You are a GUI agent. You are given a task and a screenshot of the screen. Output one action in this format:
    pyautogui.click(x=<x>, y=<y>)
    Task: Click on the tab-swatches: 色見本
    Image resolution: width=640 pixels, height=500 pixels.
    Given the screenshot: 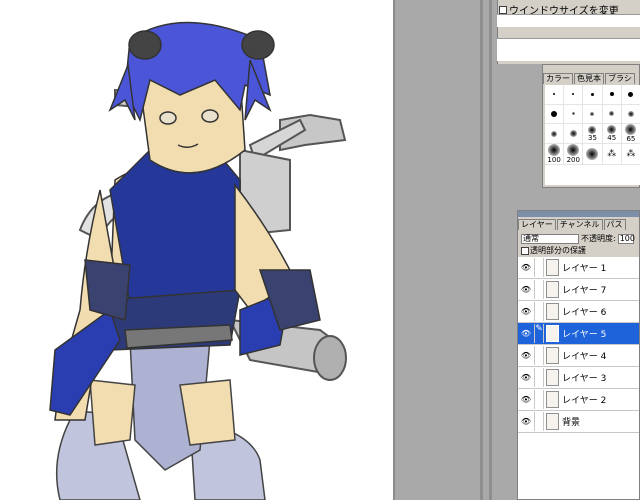 What is the action you would take?
    pyautogui.click(x=589, y=78)
    